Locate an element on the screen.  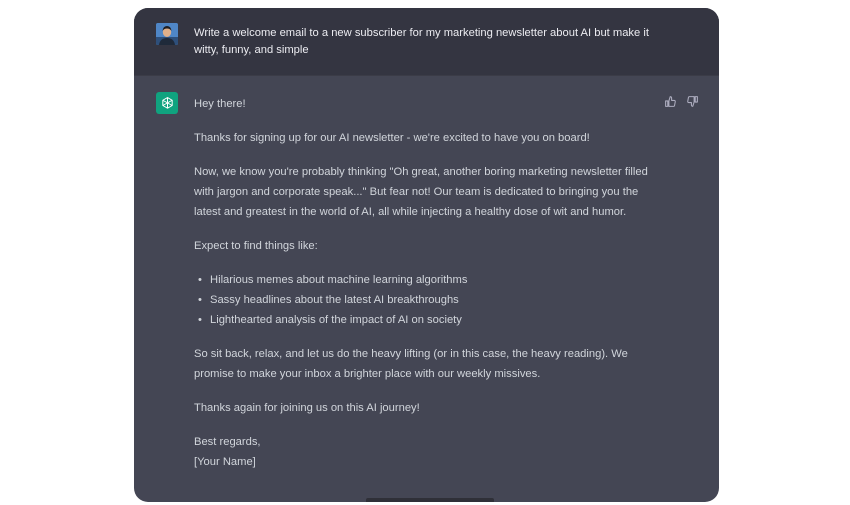
assistant-signoff-block: Best regards, [Your Name] is located at coordinates (426, 452).